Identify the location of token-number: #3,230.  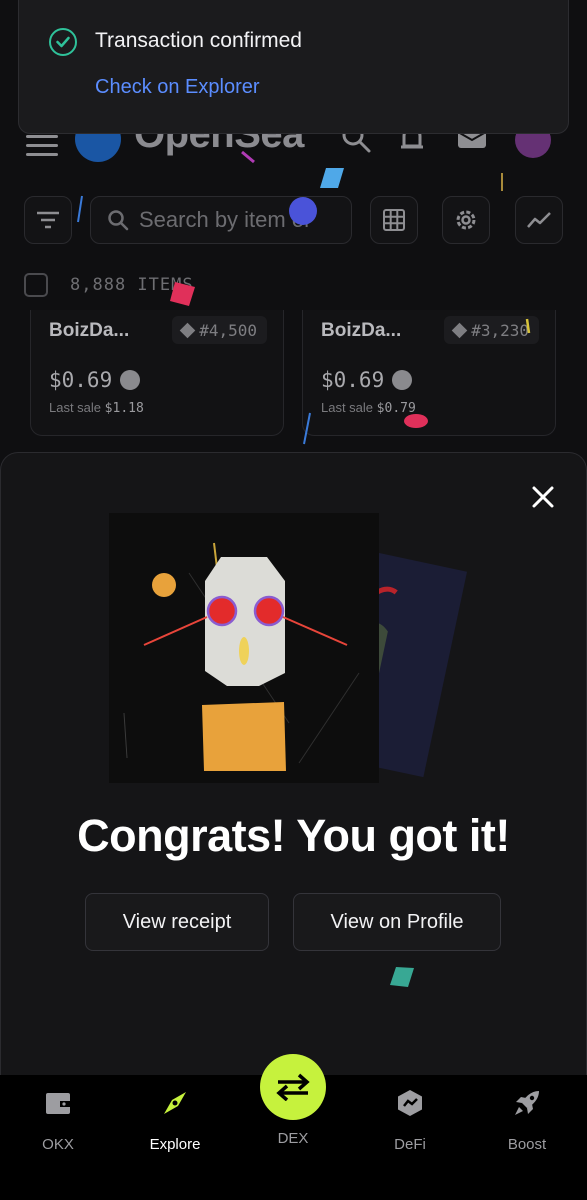
(500, 330).